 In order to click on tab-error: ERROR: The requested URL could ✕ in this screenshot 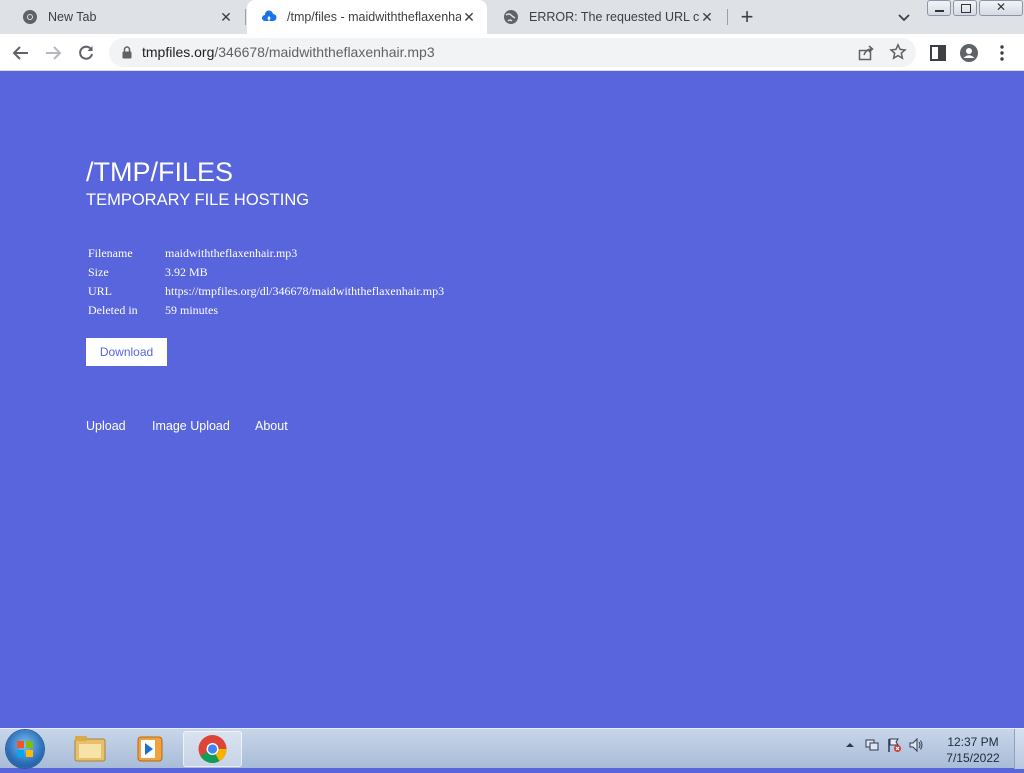, I will do `click(607, 17)`.